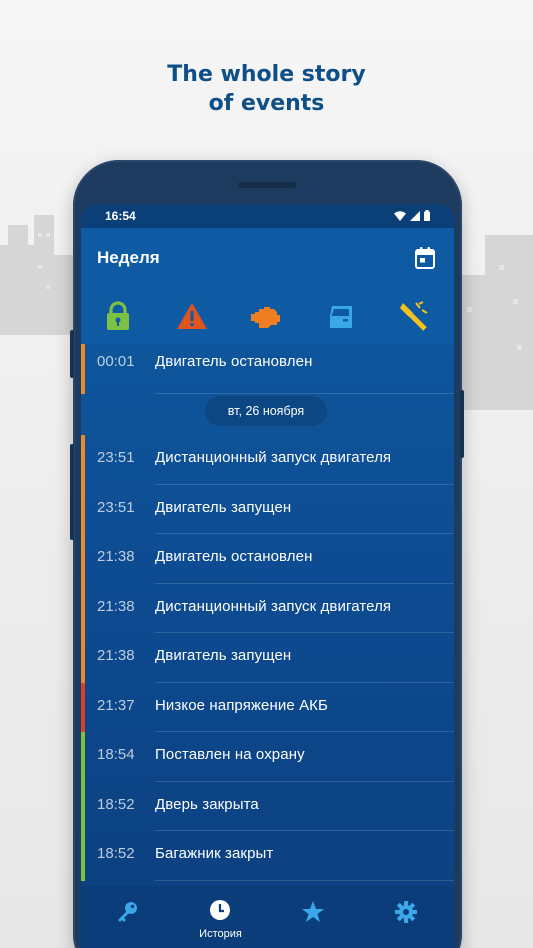  What do you see at coordinates (266, 103) in the screenshot?
I see `headline-line-2: of events` at bounding box center [266, 103].